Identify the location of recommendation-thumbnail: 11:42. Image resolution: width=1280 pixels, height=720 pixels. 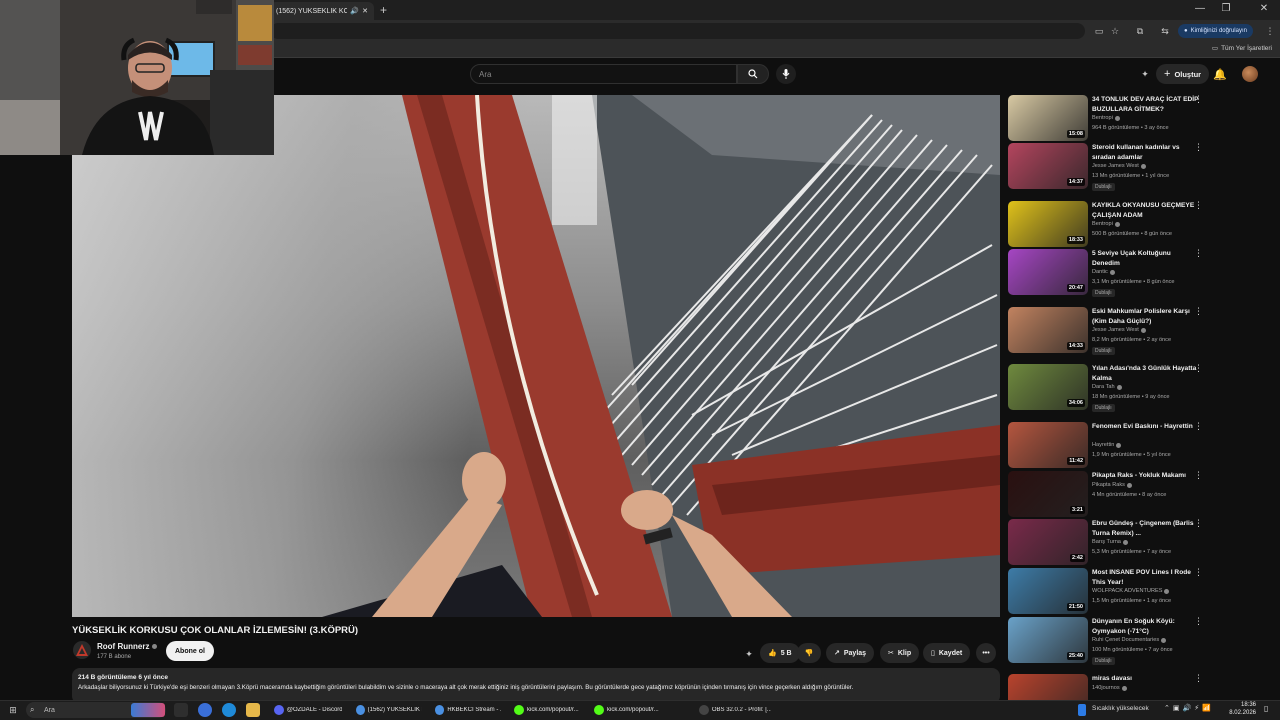
(1048, 445).